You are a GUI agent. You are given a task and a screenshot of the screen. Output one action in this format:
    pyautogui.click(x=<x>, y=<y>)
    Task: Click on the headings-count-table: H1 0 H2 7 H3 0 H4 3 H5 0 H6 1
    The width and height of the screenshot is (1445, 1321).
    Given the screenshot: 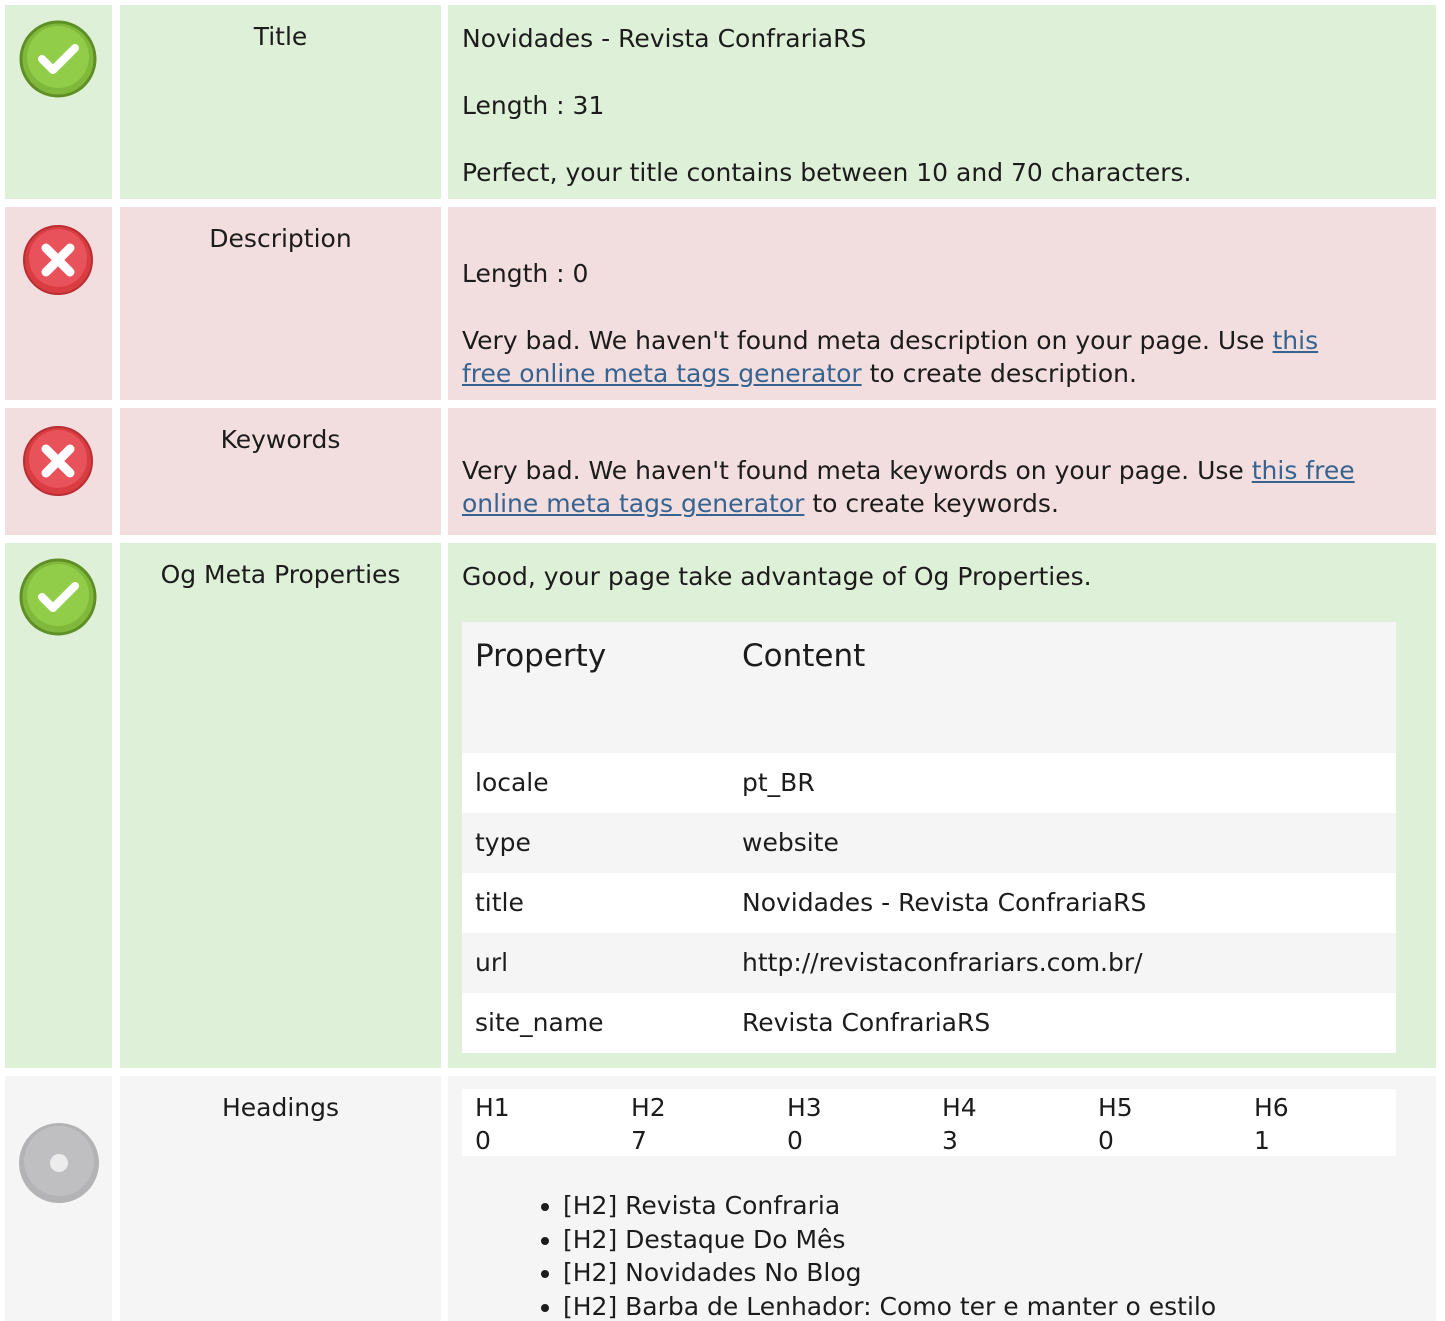 What is the action you would take?
    pyautogui.click(x=929, y=1122)
    